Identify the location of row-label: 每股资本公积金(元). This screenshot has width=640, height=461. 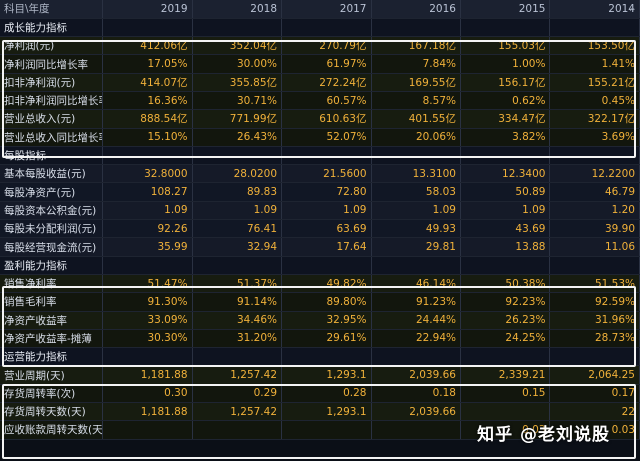
(52, 211).